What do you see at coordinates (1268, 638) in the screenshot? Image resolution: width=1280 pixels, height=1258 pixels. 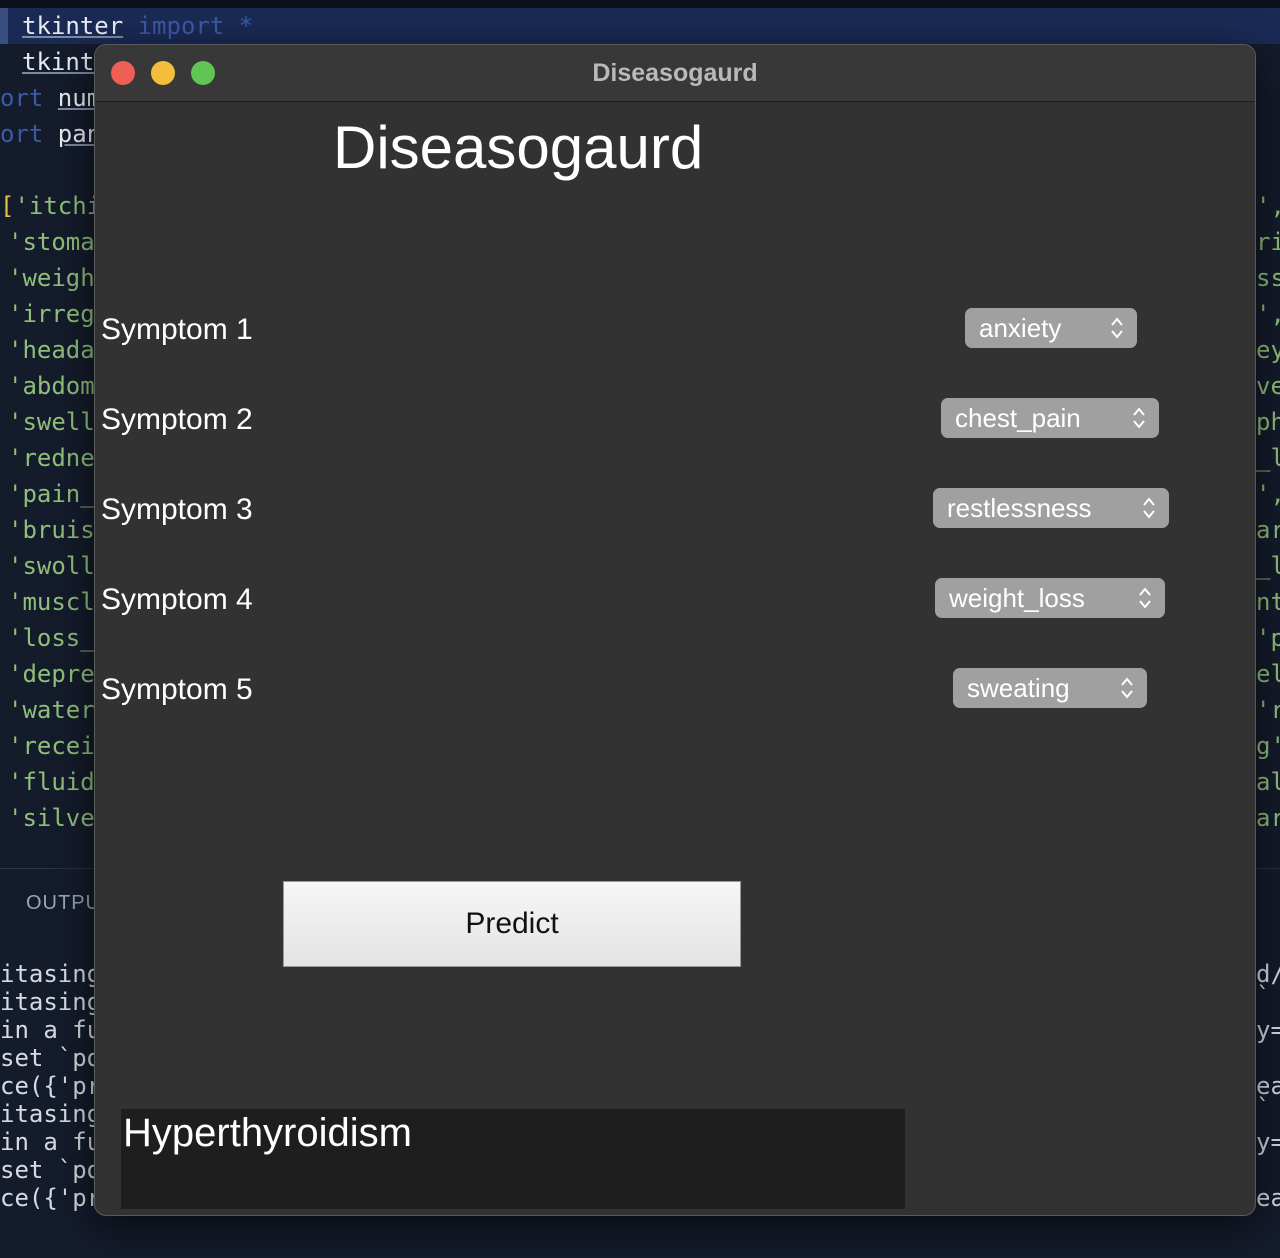 I see `code-fragment-right: 'p` at bounding box center [1268, 638].